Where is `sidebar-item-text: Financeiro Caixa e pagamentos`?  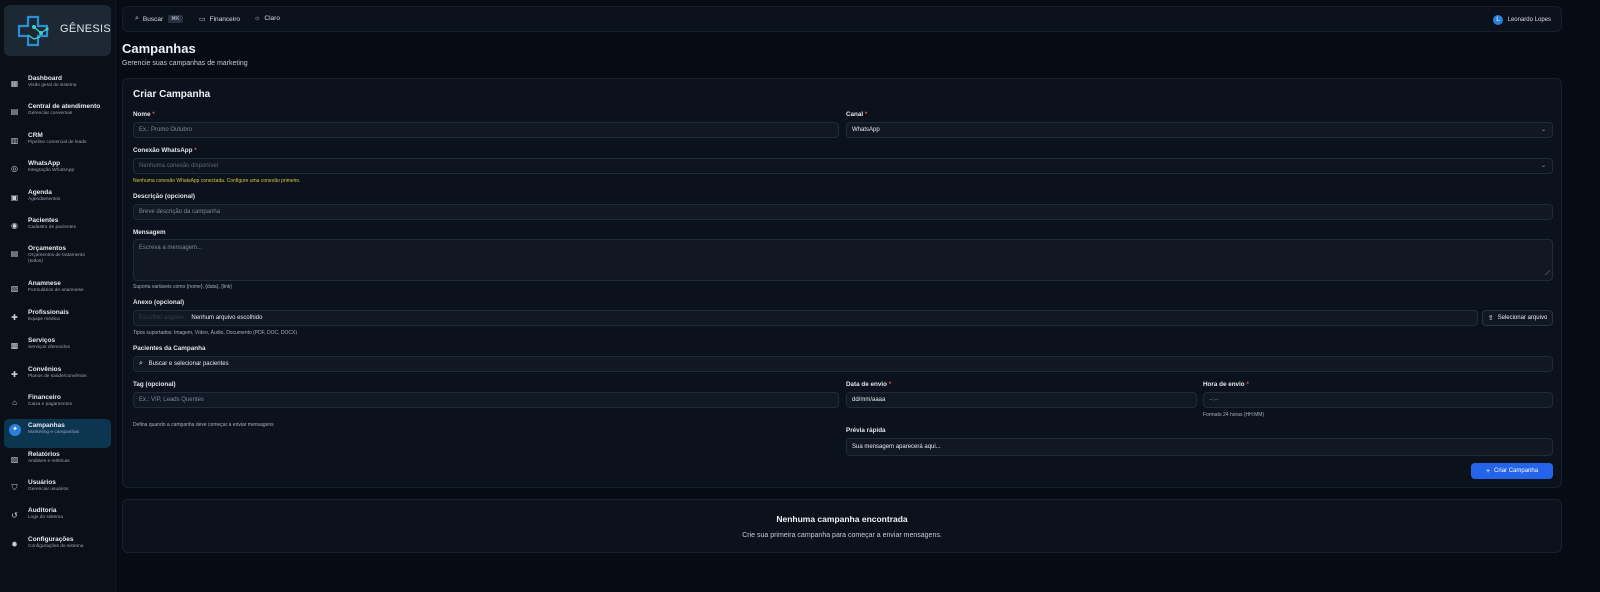
sidebar-item-text: Financeiro Caixa e pagamentos is located at coordinates (50, 401).